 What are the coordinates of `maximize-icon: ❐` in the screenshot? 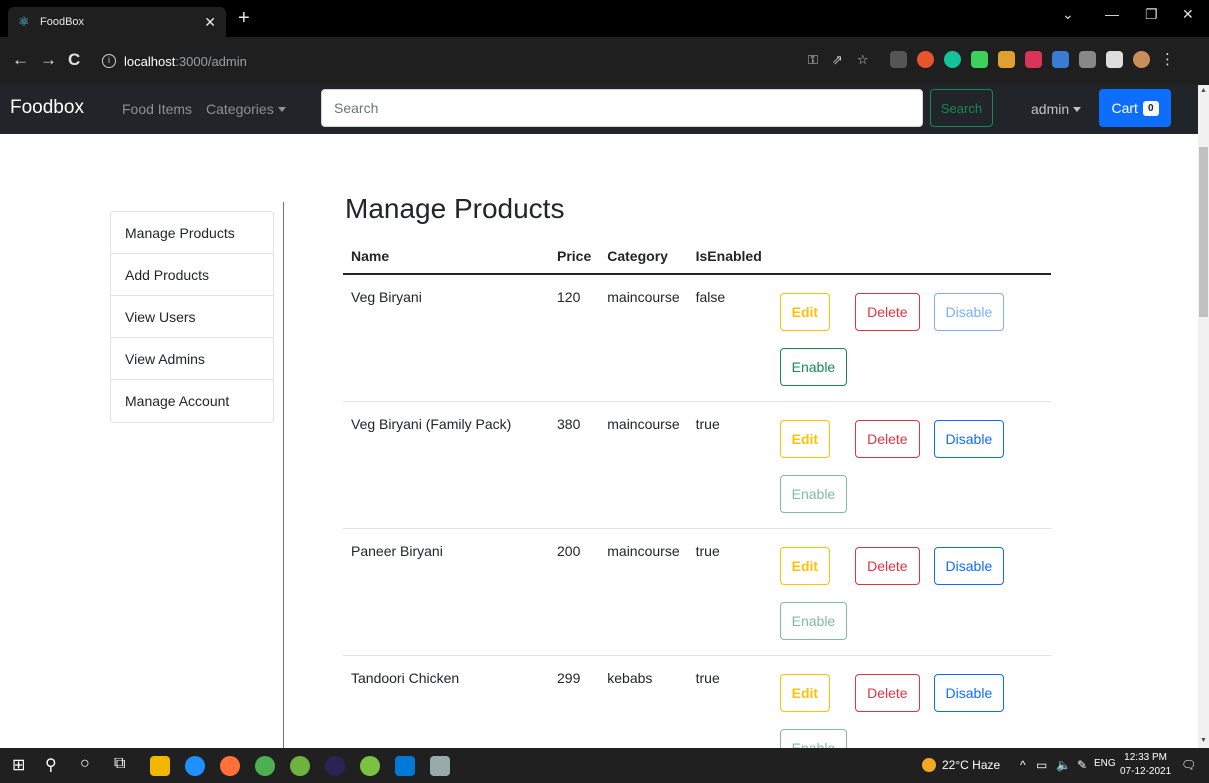 It's located at (1151, 14).